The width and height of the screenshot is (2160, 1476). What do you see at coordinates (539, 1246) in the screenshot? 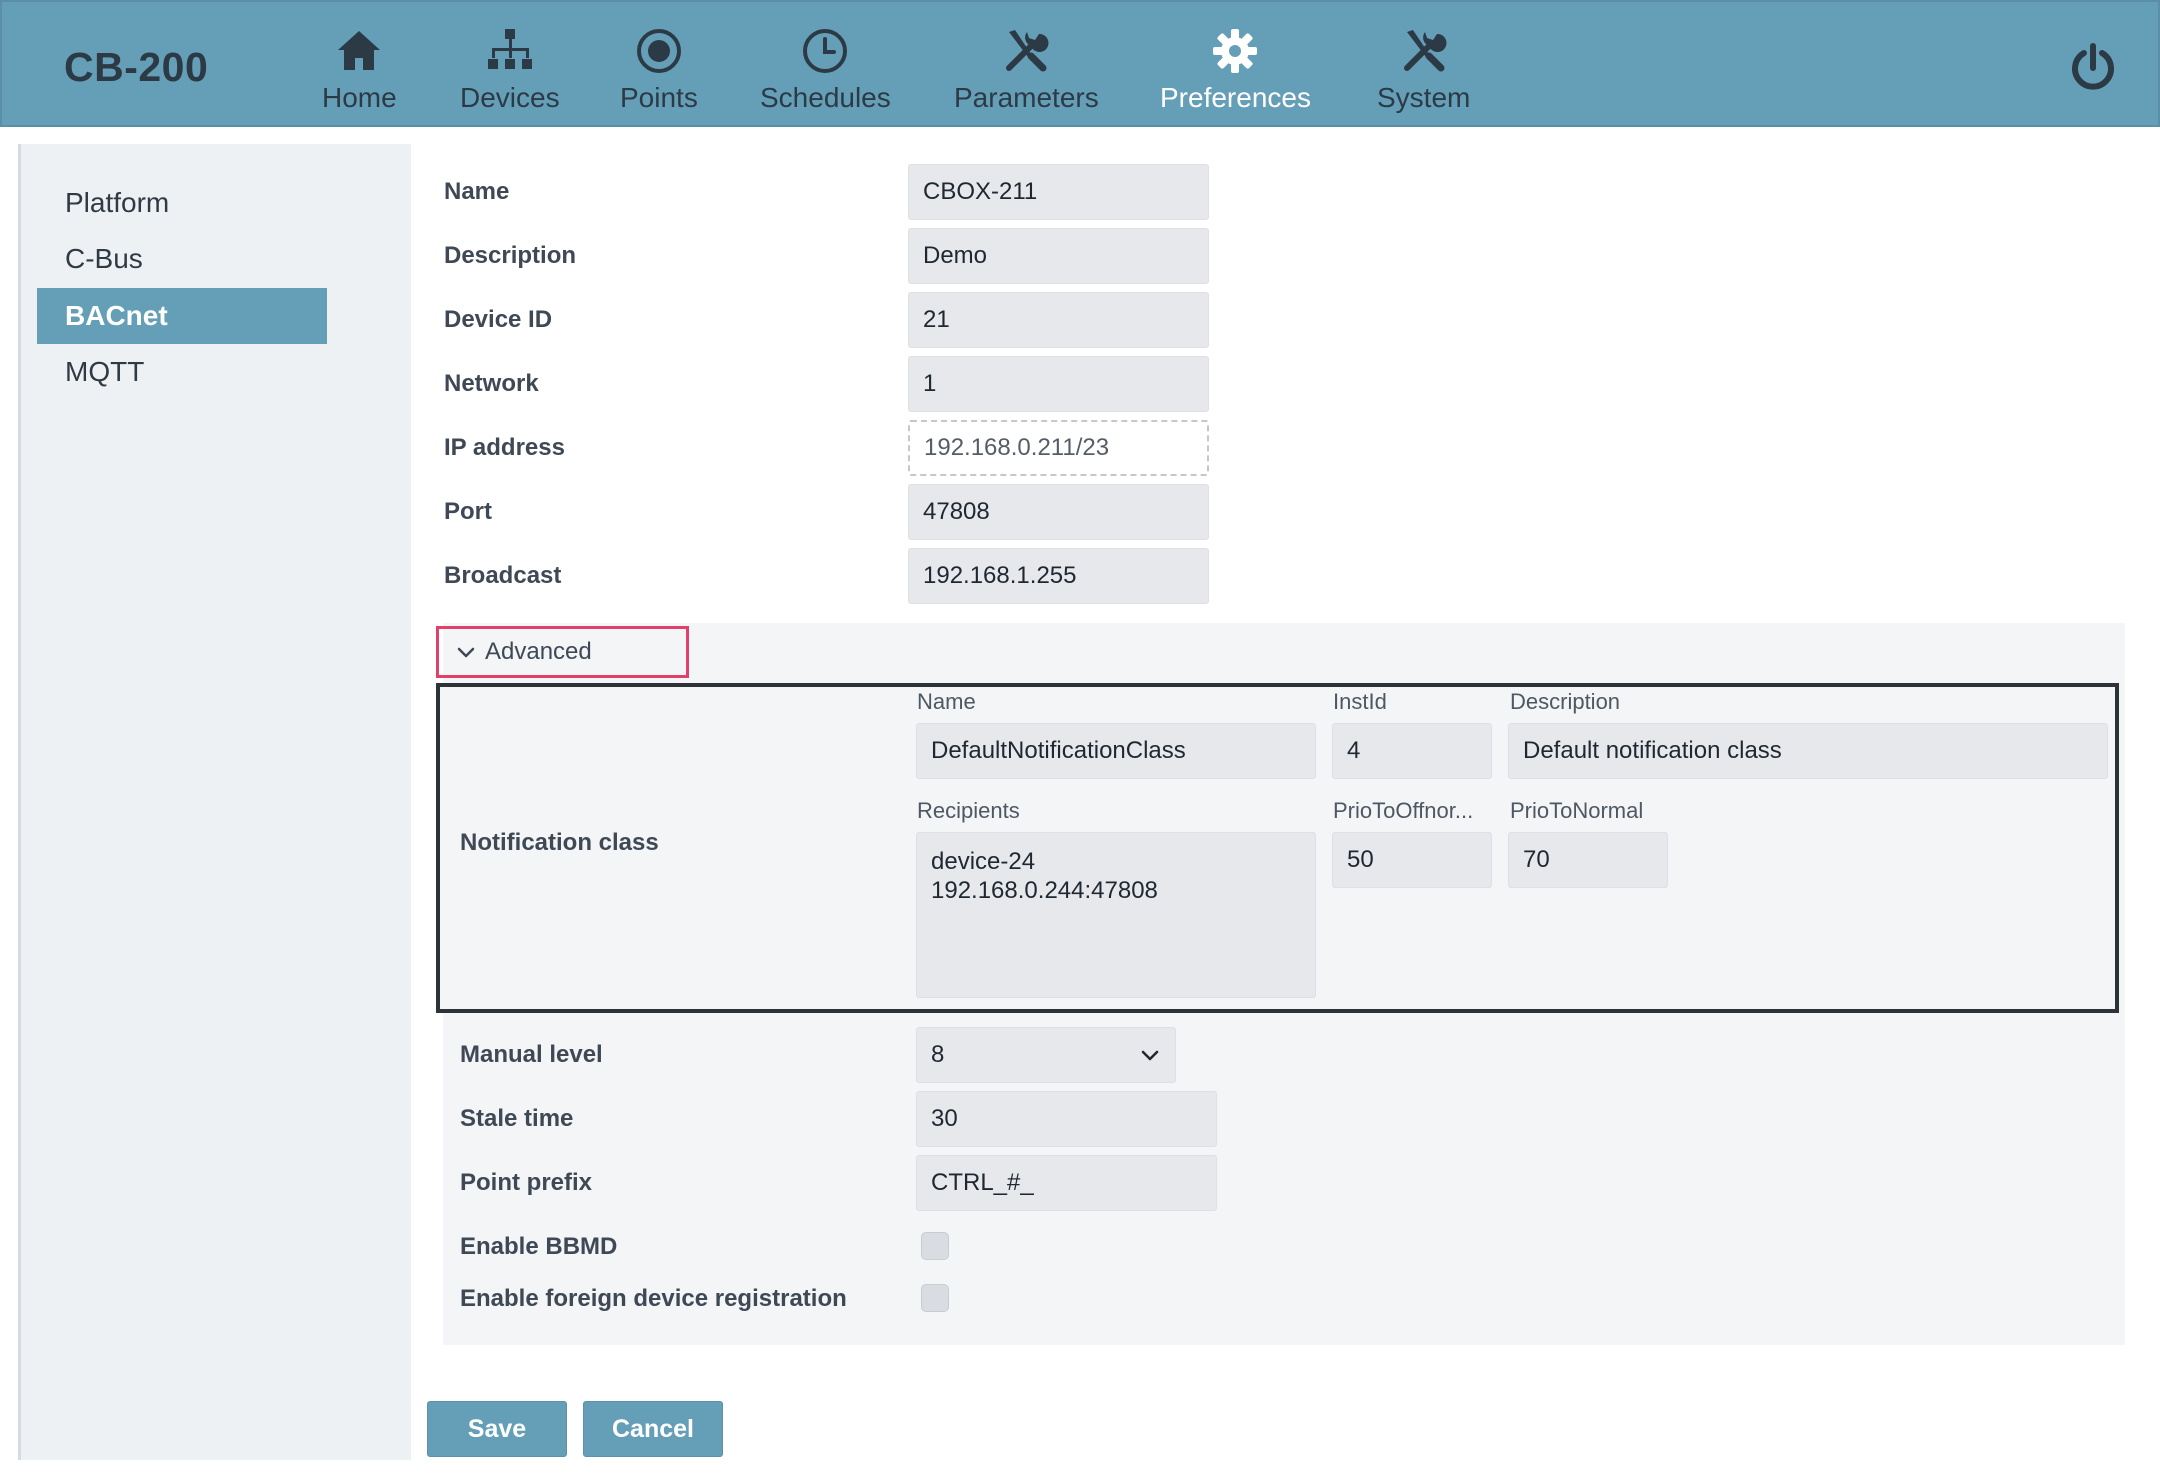
I see `enable-bbmd-label: Enable BBMD` at bounding box center [539, 1246].